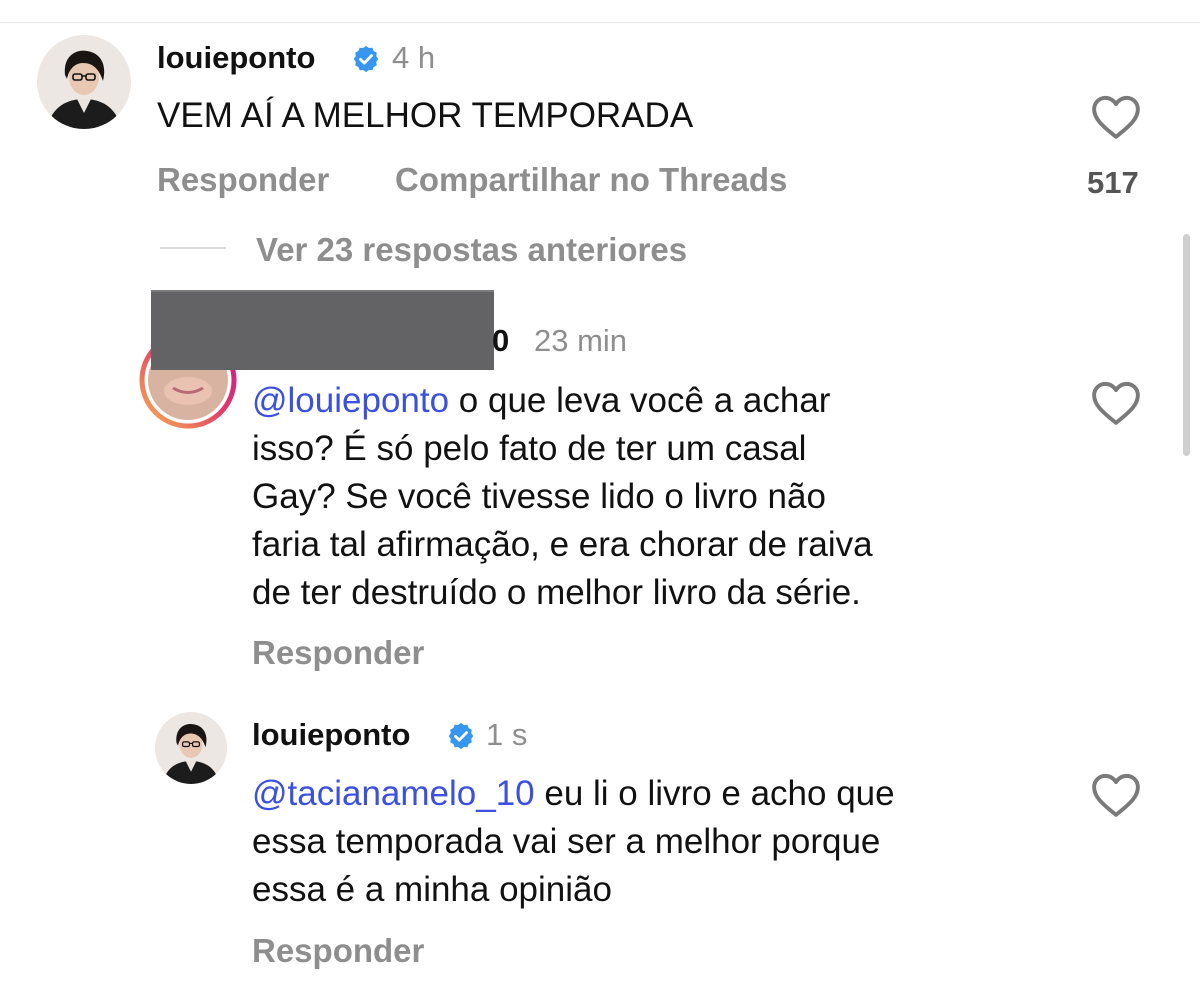 The image size is (1200, 982). Describe the element at coordinates (414, 57) in the screenshot. I see `comment-time: 4 h` at that location.